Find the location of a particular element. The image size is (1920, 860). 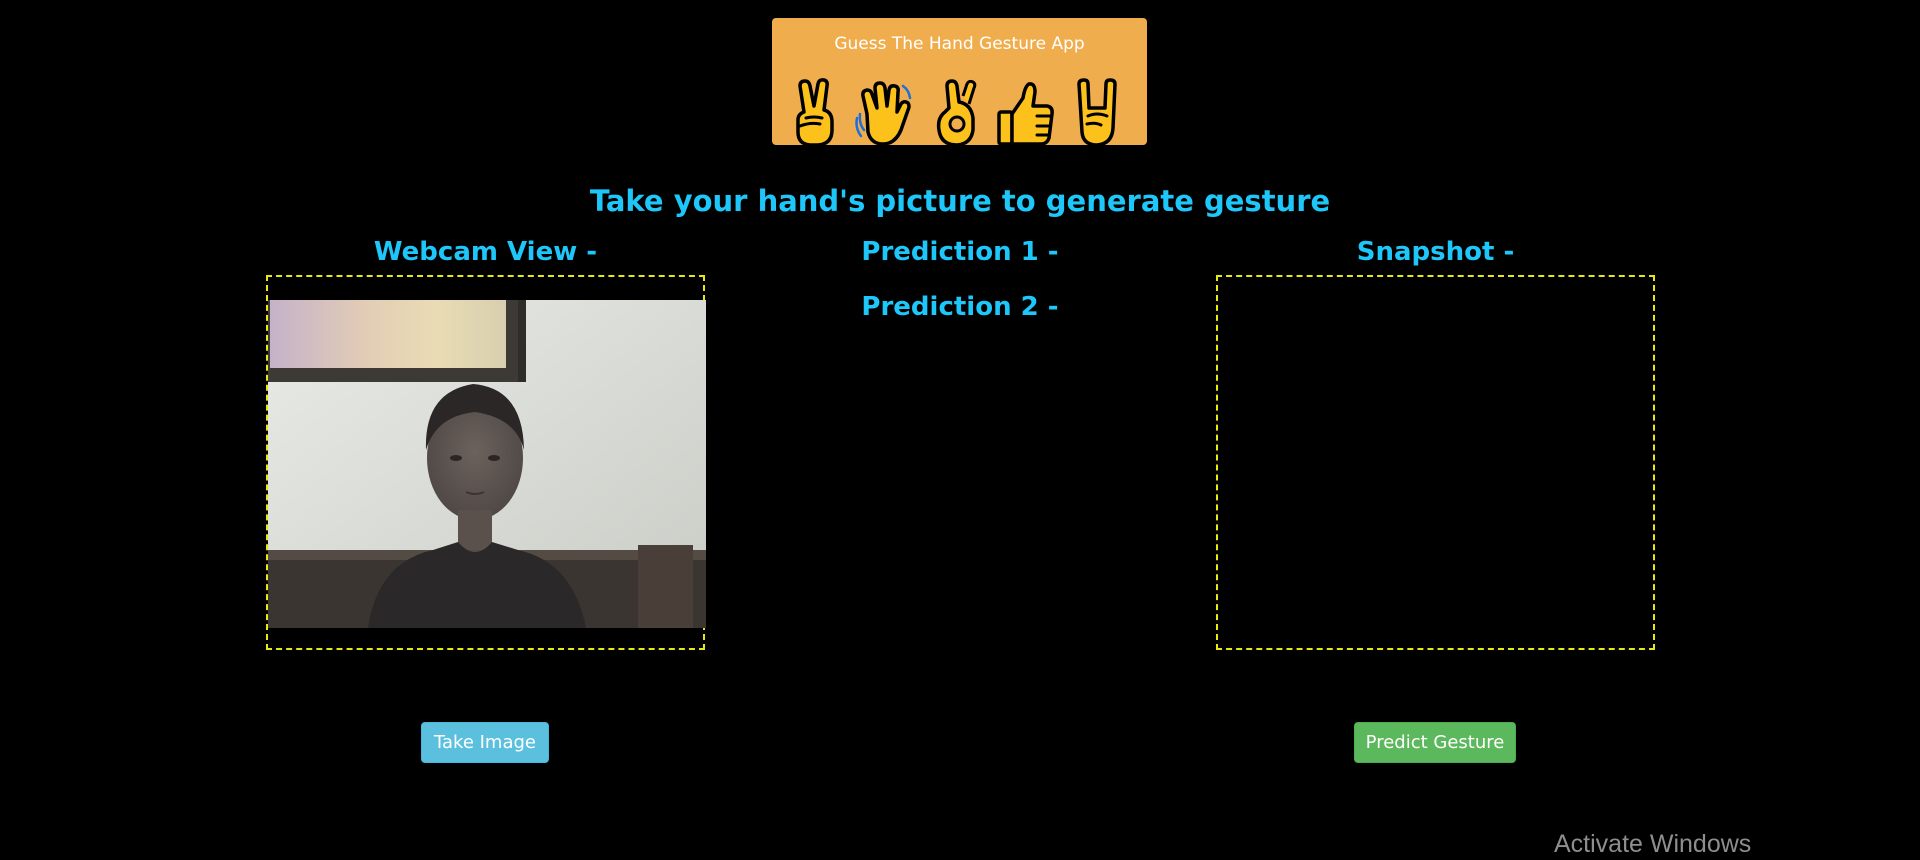

gesture-emoji-row is located at coordinates (959, 114).